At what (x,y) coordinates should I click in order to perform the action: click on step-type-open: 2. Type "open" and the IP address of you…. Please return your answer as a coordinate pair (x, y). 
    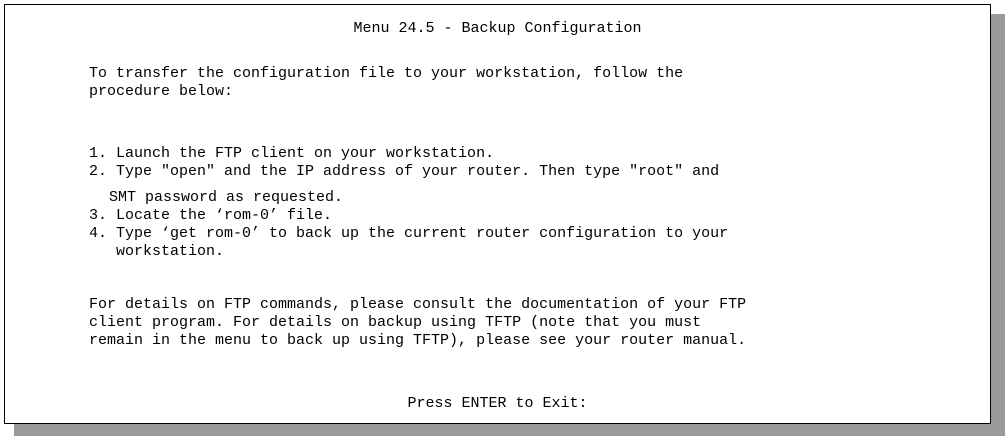
    Looking at the image, I should click on (404, 171).